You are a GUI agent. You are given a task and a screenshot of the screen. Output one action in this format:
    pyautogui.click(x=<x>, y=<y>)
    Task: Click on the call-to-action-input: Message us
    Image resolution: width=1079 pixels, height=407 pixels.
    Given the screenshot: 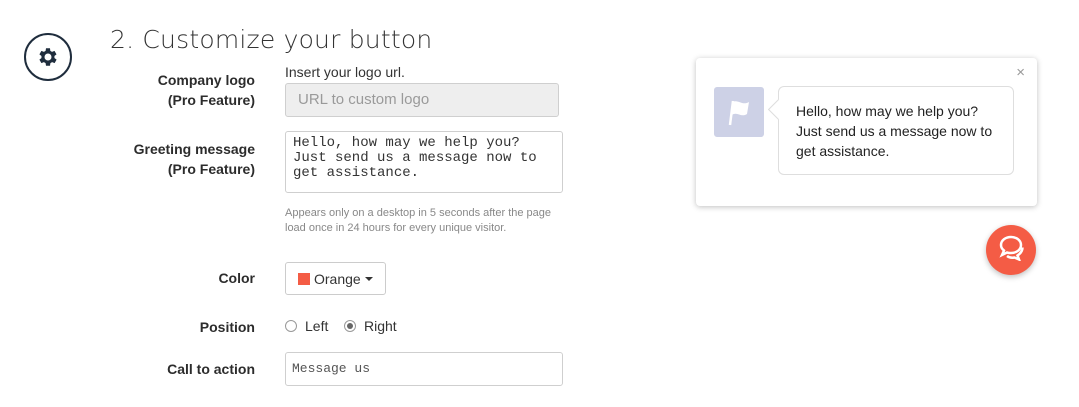 What is the action you would take?
    pyautogui.click(x=424, y=369)
    